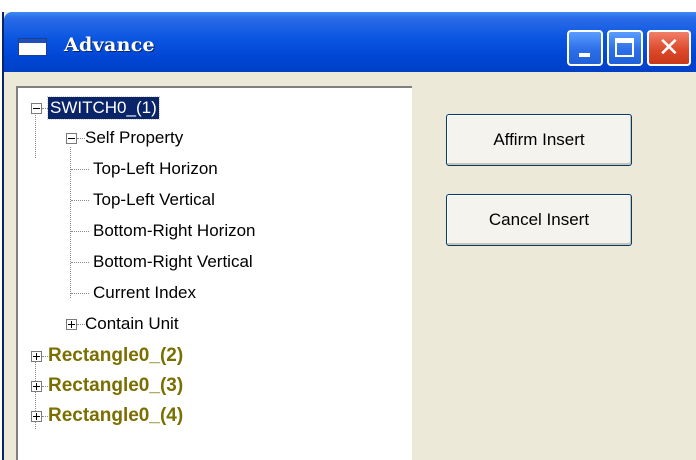 The width and height of the screenshot is (696, 460). What do you see at coordinates (144, 293) in the screenshot?
I see `tree-leaf-label: Current Index` at bounding box center [144, 293].